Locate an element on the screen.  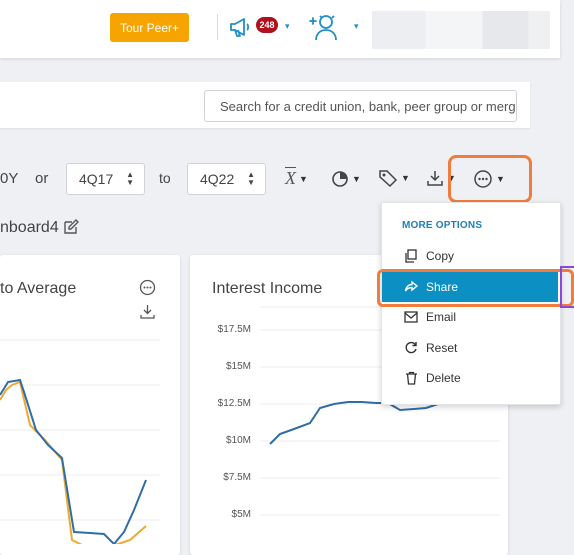
tag-button: ▼ is located at coordinates (394, 178).